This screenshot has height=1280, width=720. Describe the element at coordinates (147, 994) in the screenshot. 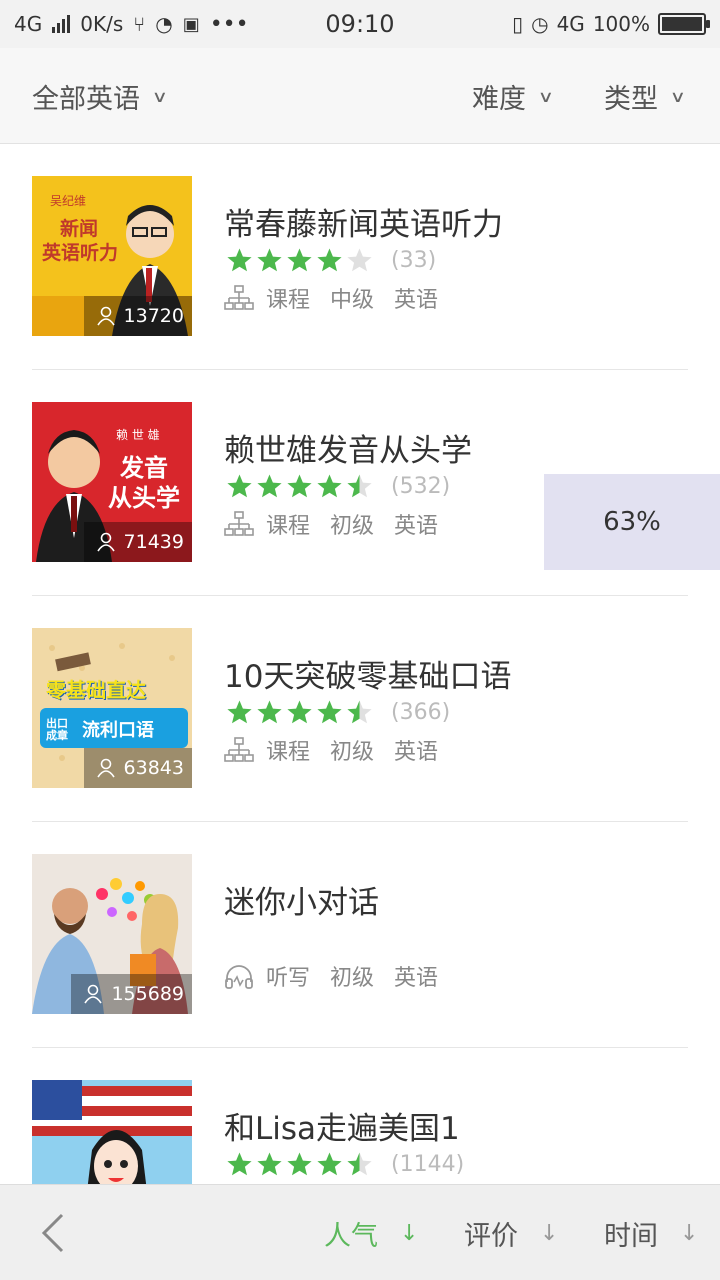

I see `learner-count-value: 155689` at that location.